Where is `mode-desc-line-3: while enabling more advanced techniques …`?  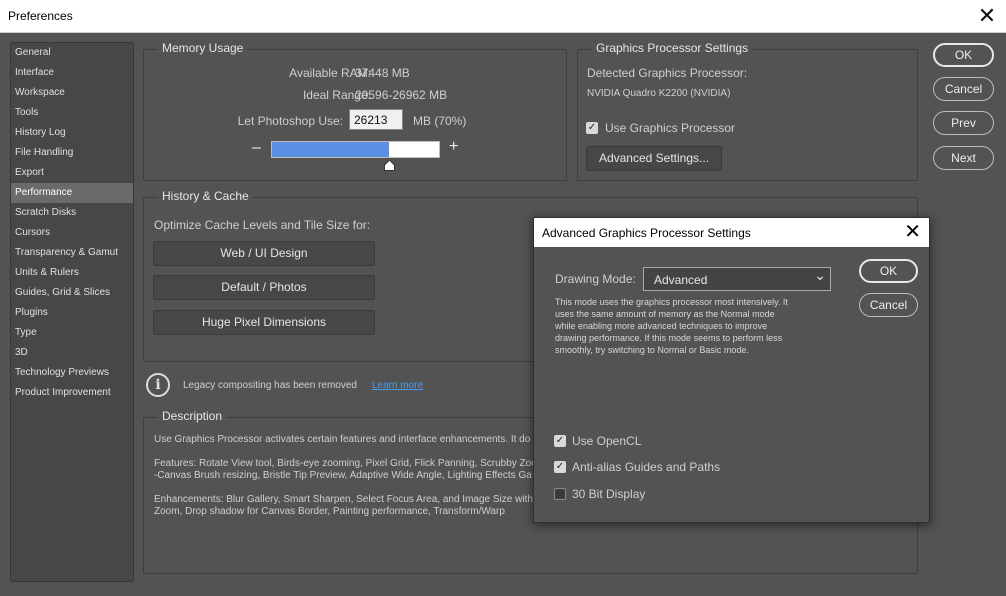
mode-desc-line-3: while enabling more advanced techniques … is located at coordinates (661, 326).